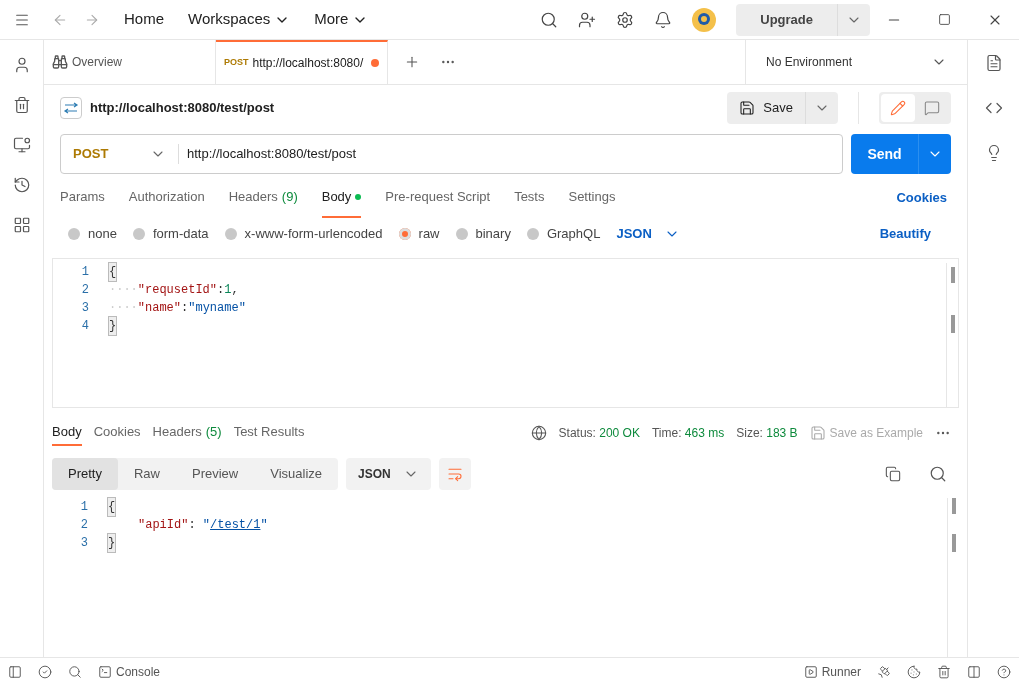  What do you see at coordinates (1004, 671) in the screenshot?
I see `help-icon` at bounding box center [1004, 671].